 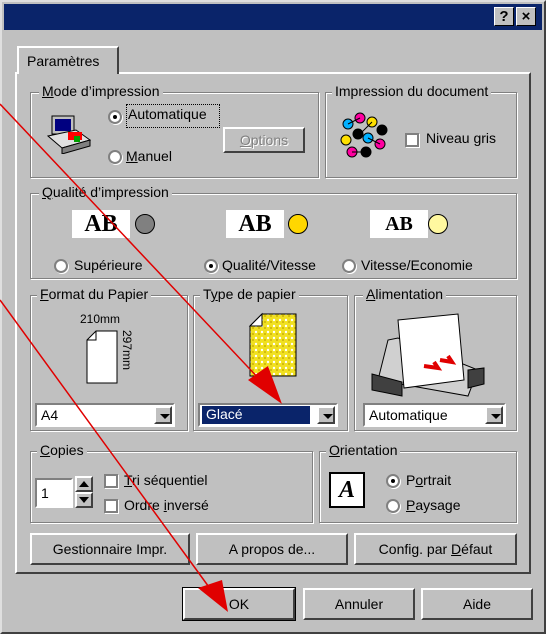 I want to click on ordre-inverse-label: Ordre inversé, so click(x=166, y=505).